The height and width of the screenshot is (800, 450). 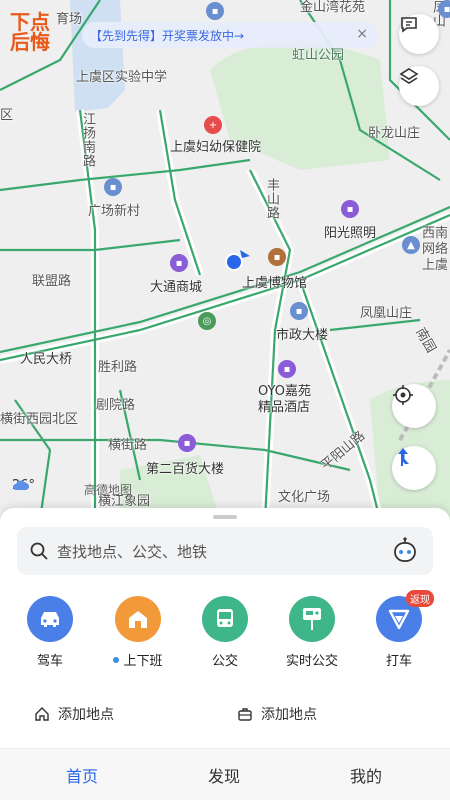 What do you see at coordinates (302, 335) in the screenshot?
I see `map-label: 市政大楼` at bounding box center [302, 335].